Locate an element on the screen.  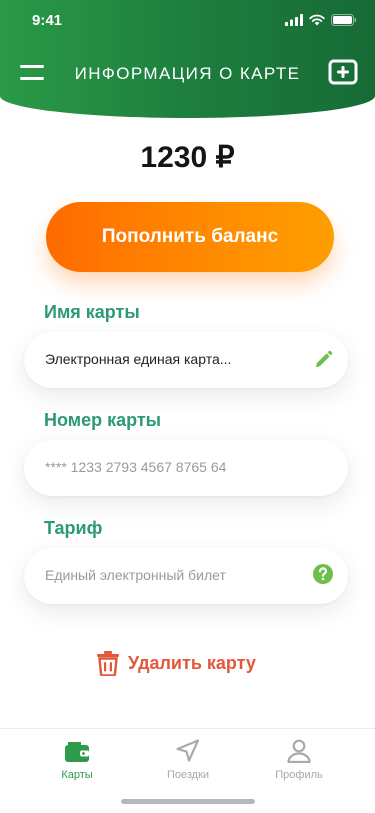
wallet-icon is located at coordinates (77, 752).